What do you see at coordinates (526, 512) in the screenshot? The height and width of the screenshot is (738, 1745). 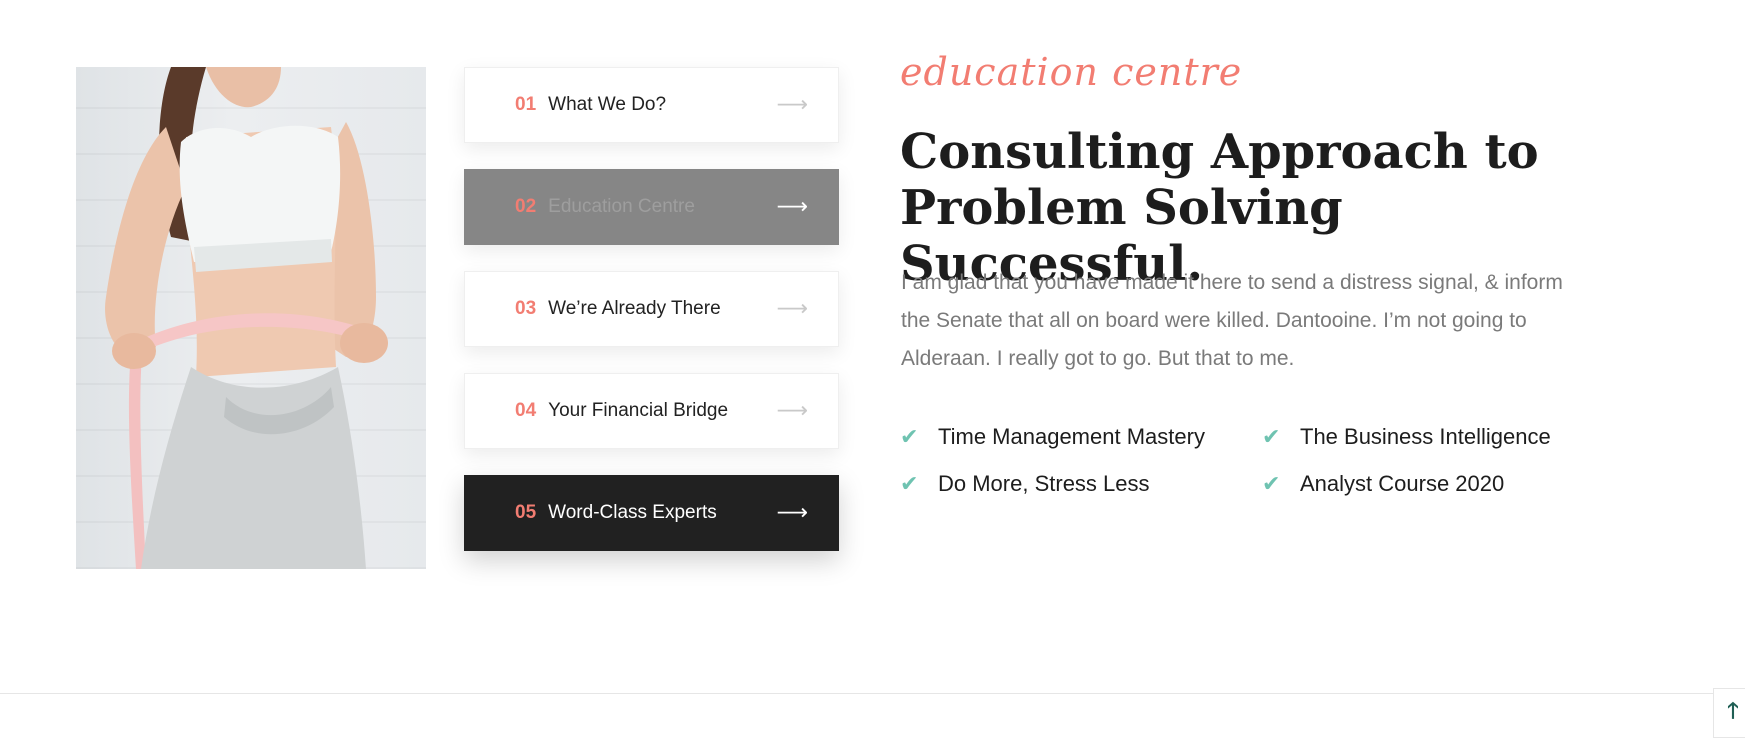 I see `tab-number: 05` at bounding box center [526, 512].